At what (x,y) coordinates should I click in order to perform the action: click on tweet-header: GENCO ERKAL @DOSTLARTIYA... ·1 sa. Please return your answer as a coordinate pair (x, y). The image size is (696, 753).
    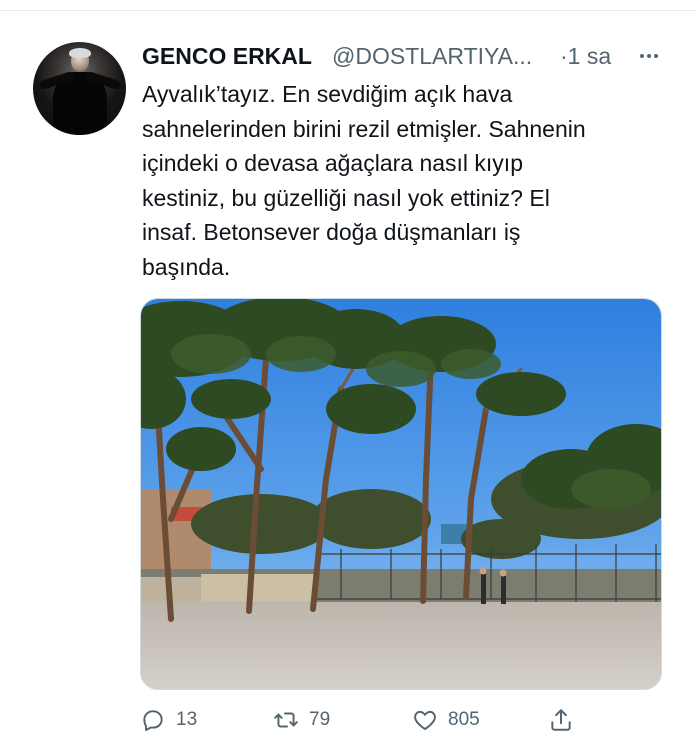
    Looking at the image, I should click on (412, 56).